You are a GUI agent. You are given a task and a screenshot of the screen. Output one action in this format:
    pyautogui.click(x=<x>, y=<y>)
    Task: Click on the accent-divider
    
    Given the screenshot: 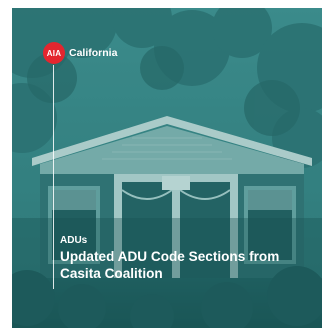 What is the action you would take?
    pyautogui.click(x=53, y=177)
    